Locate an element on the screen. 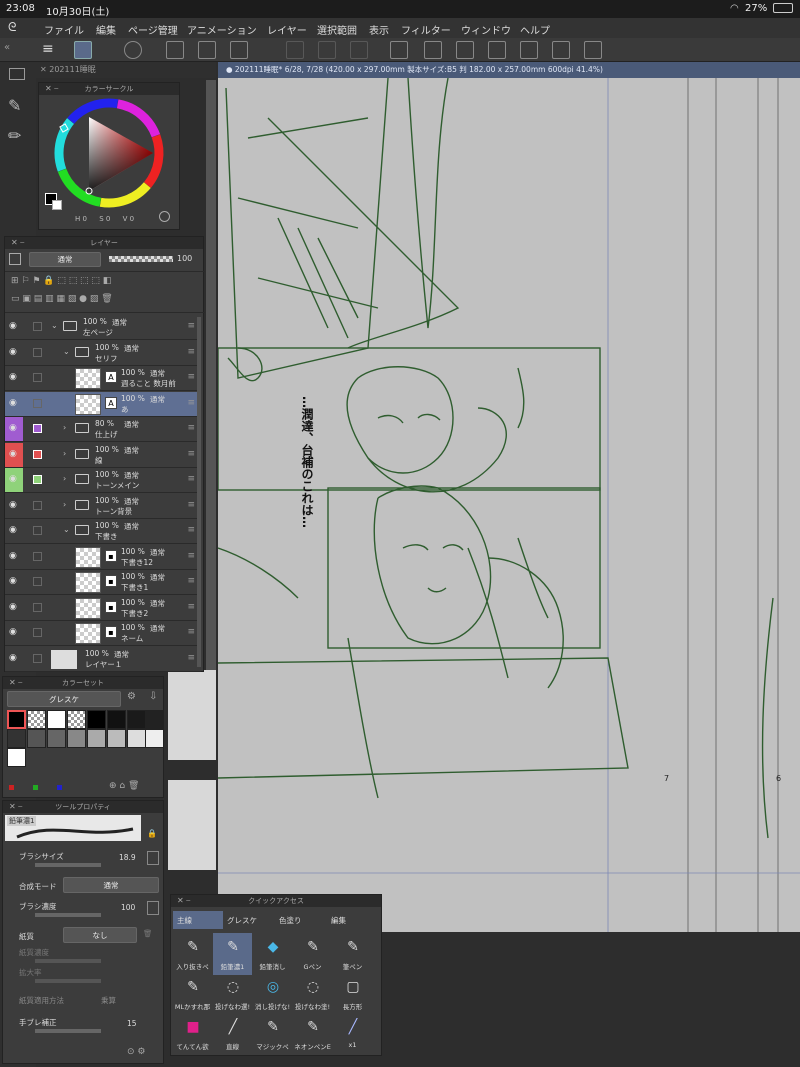 This screenshot has width=800, height=1067. app-logo-icon: ᘓ is located at coordinates (12, 27).